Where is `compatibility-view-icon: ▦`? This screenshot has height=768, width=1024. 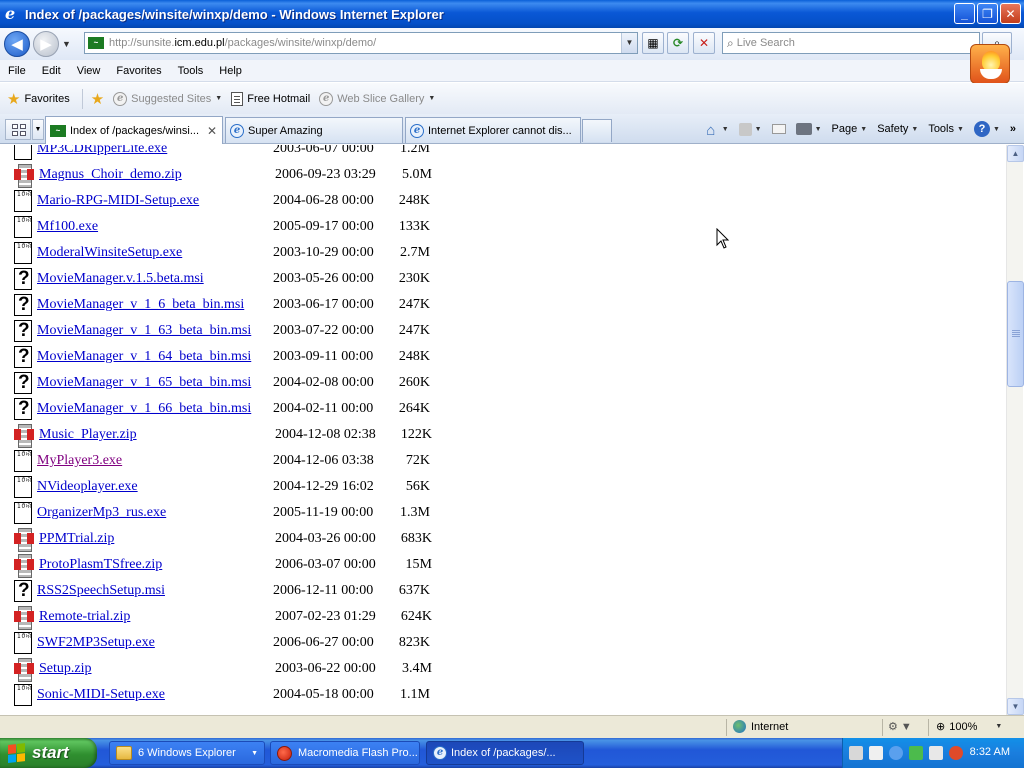 compatibility-view-icon: ▦ is located at coordinates (653, 43).